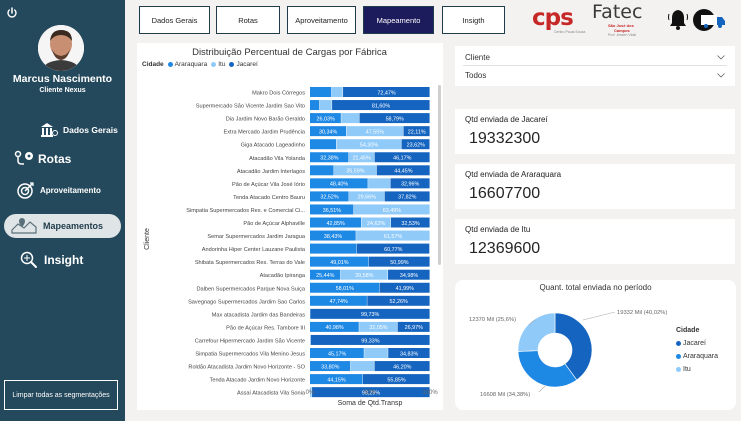  Describe the element at coordinates (321, 20) in the screenshot. I see `tab-aproveitamento: Aproveitamento` at that location.